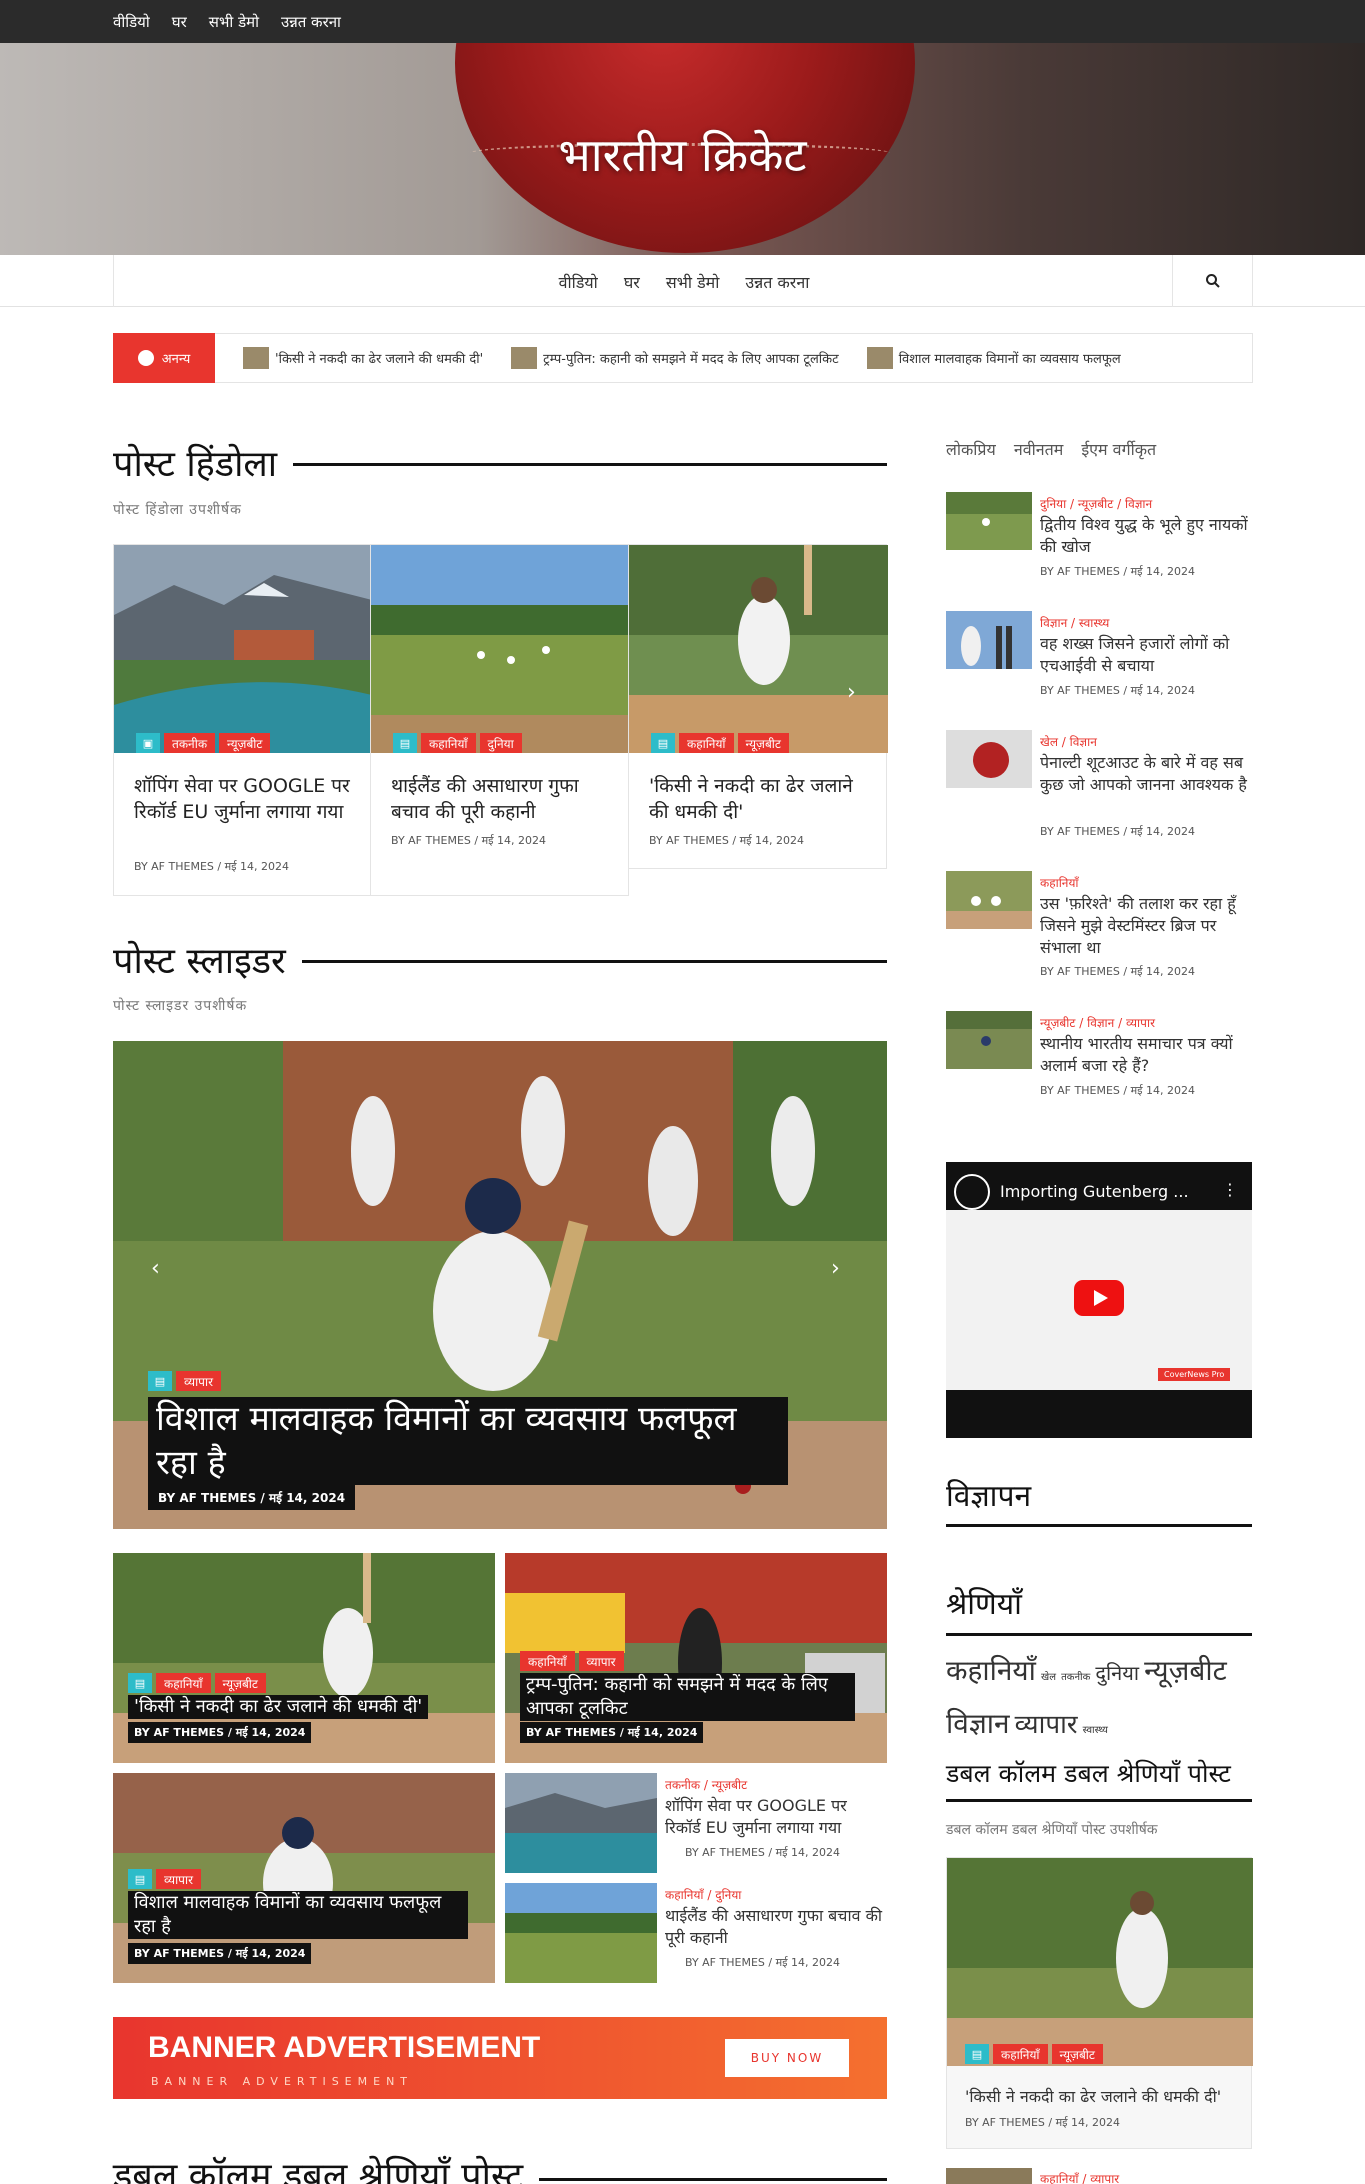 This screenshot has height=2184, width=1365. Describe the element at coordinates (787, 2058) in the screenshot. I see `buy-now-button: BUY NOW` at that location.